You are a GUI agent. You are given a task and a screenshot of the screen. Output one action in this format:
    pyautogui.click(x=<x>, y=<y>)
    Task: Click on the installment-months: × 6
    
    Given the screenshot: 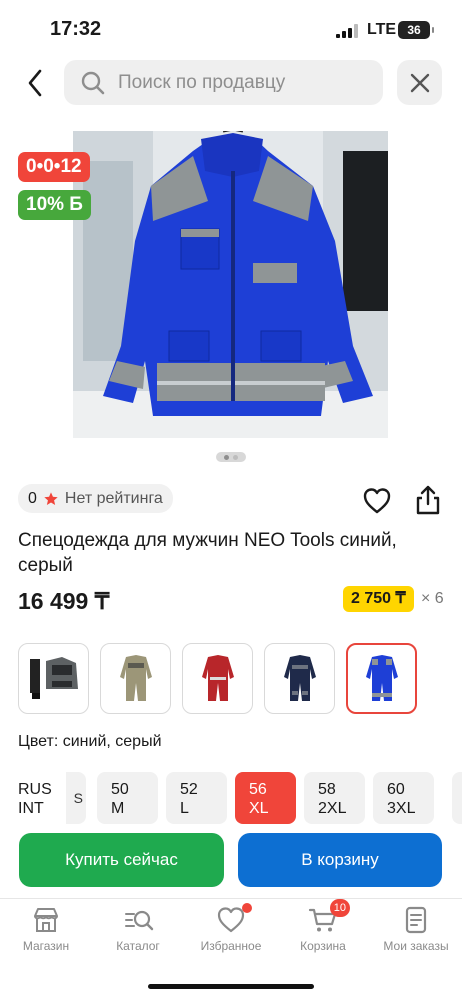 What is the action you would take?
    pyautogui.click(x=432, y=598)
    